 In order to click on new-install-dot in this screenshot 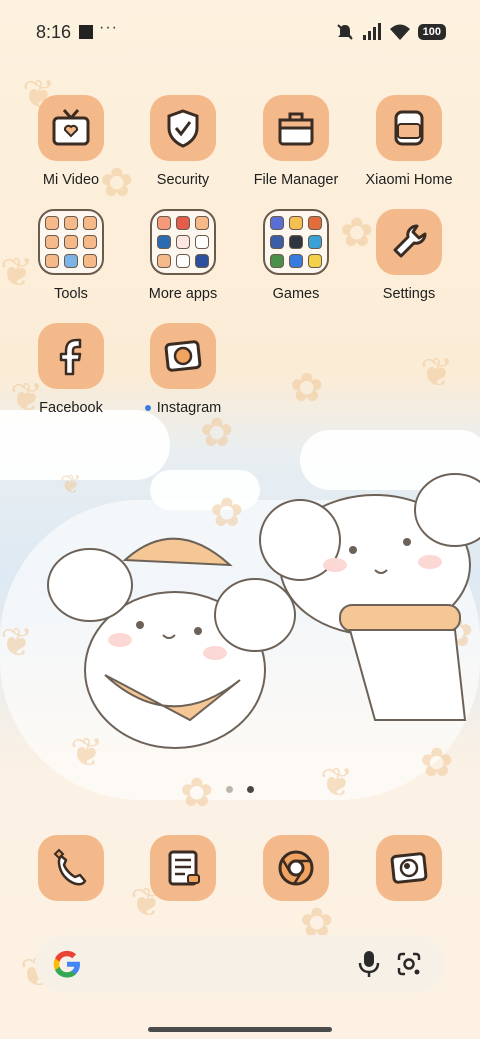, I will do `click(147, 408)`.